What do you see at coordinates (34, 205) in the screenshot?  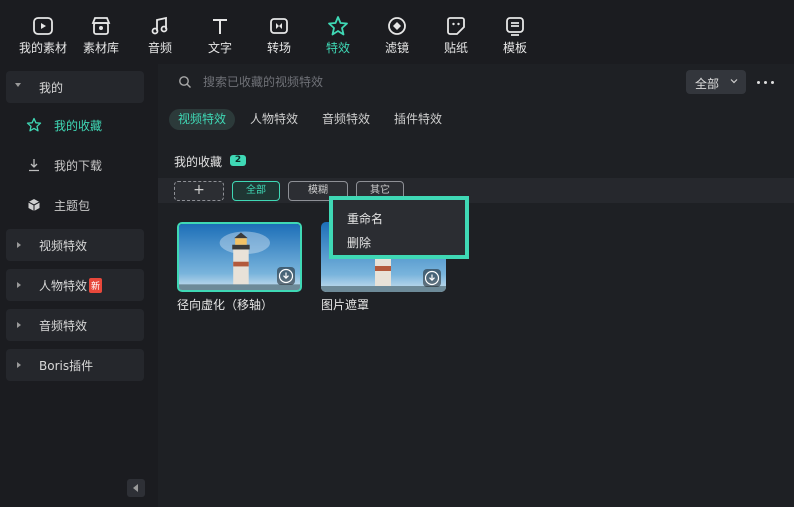 I see `package-icon` at bounding box center [34, 205].